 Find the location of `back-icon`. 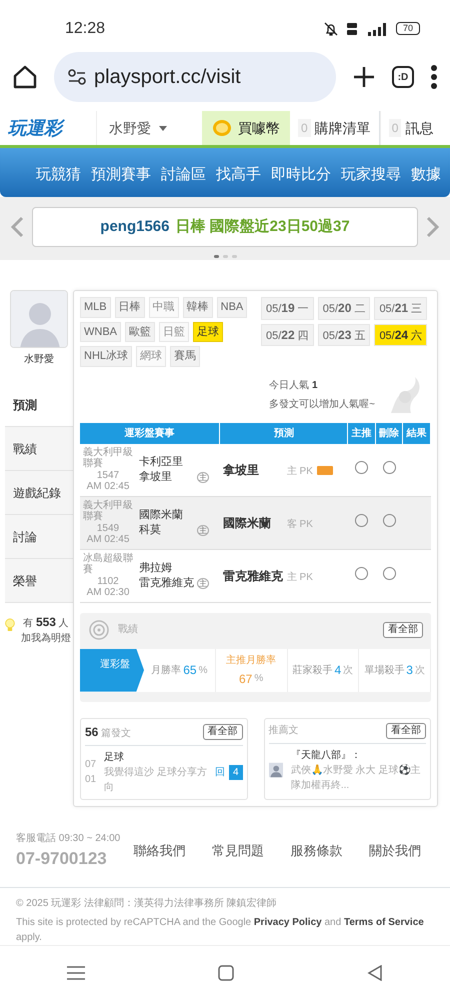

back-icon is located at coordinates (375, 973).